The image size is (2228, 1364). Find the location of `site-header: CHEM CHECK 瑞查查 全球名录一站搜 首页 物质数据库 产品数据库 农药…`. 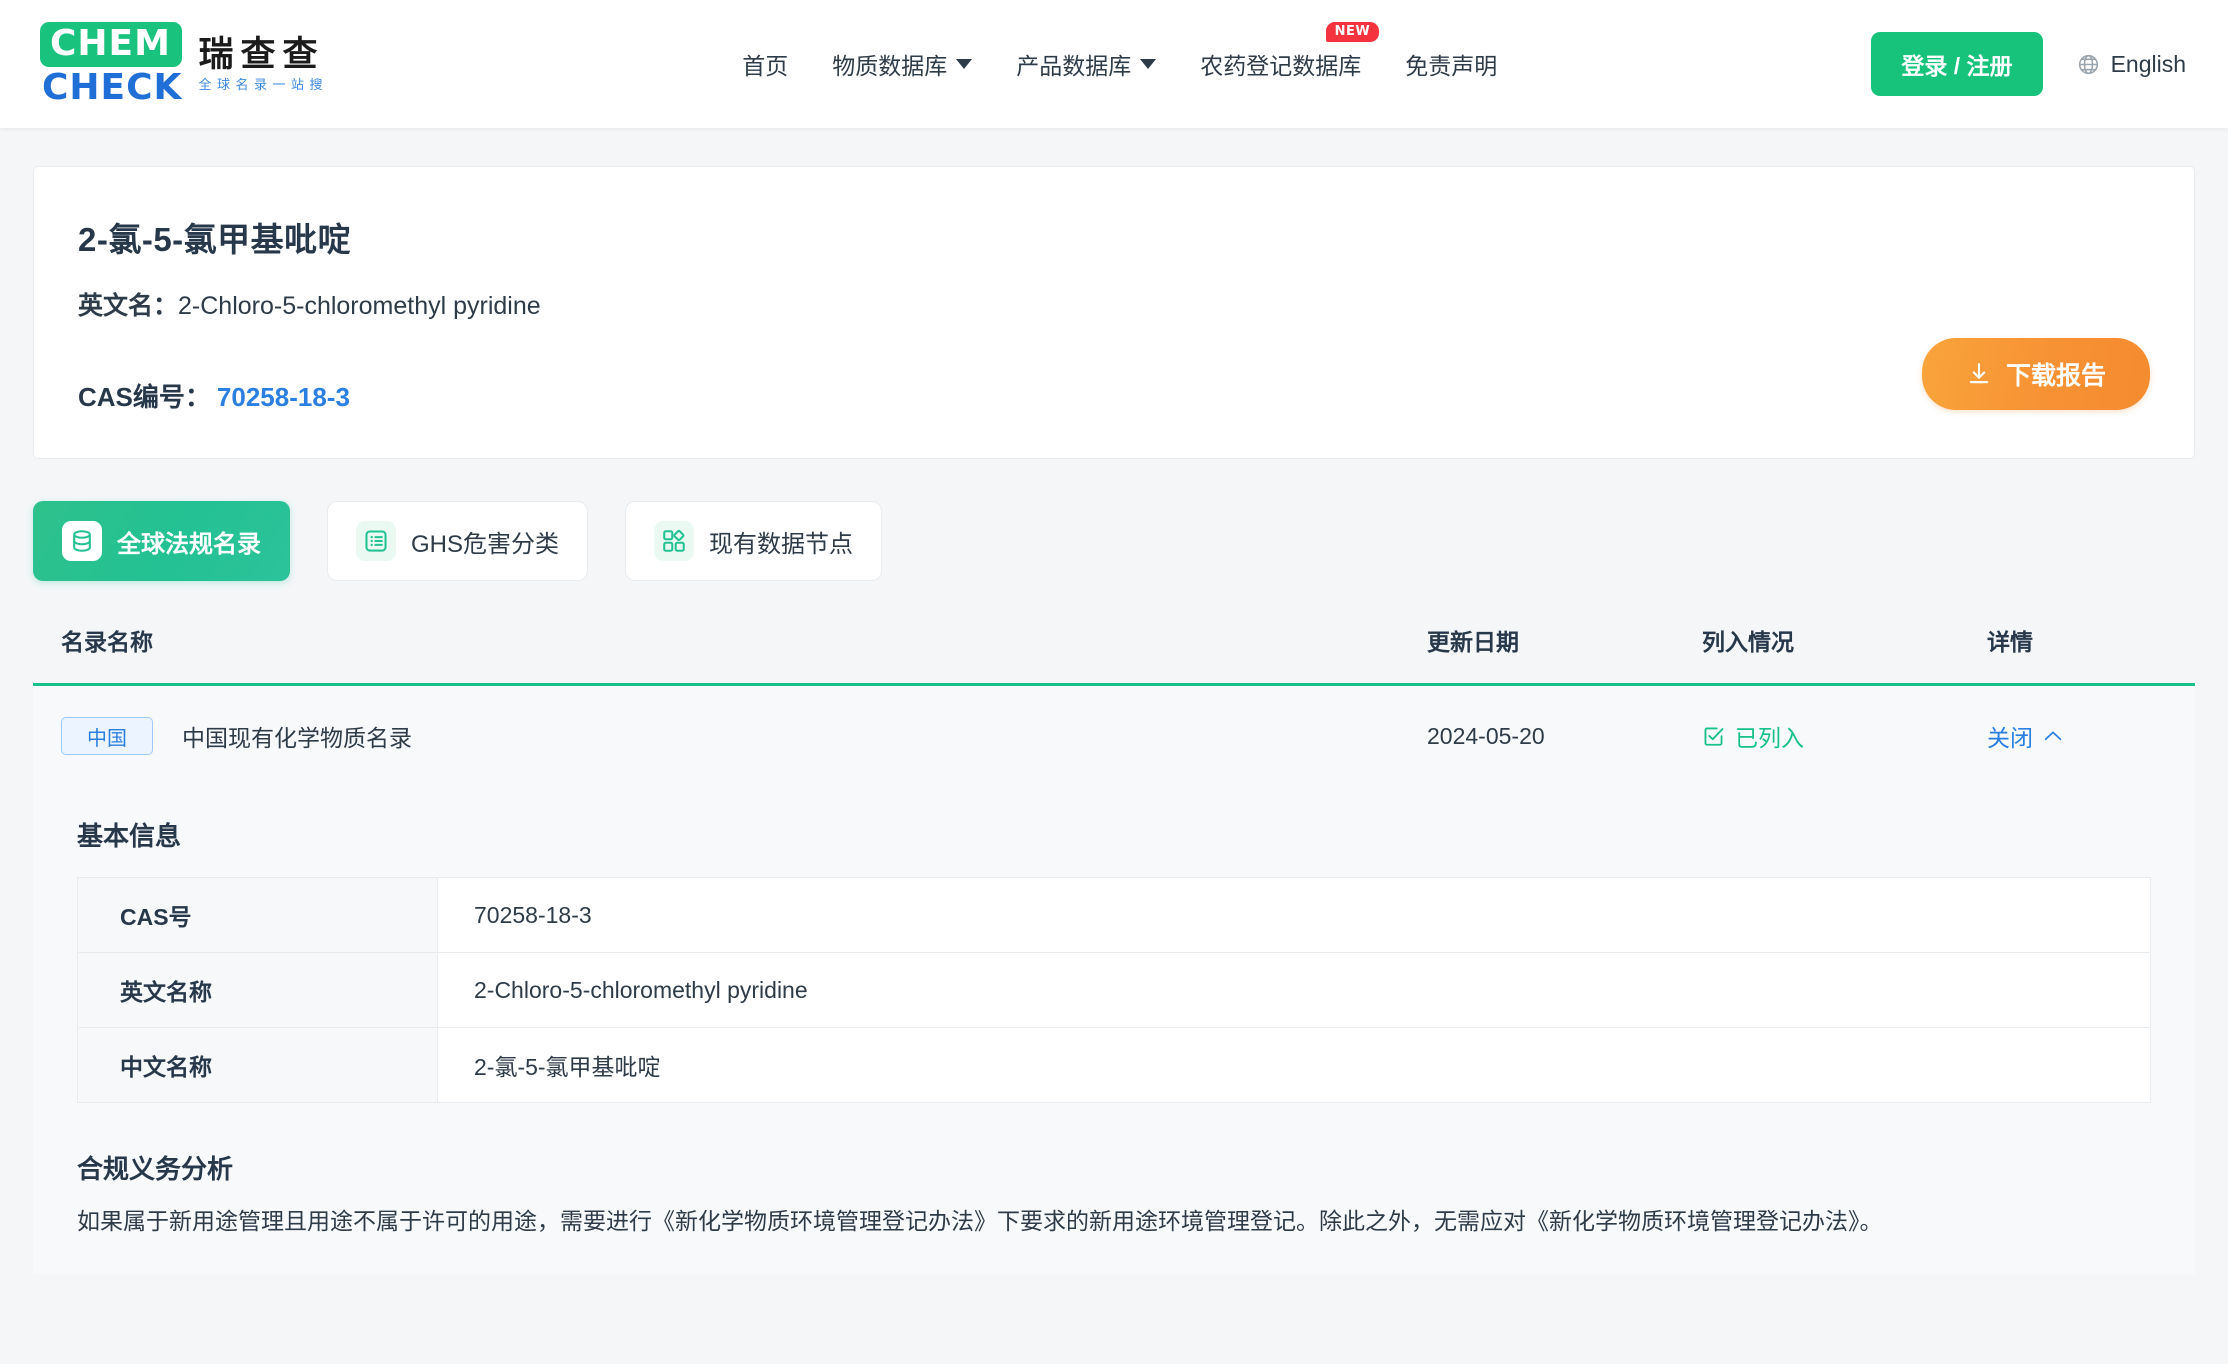

site-header: CHEM CHECK 瑞查查 全球名录一站搜 首页 物质数据库 产品数据库 农药… is located at coordinates (1114, 64).